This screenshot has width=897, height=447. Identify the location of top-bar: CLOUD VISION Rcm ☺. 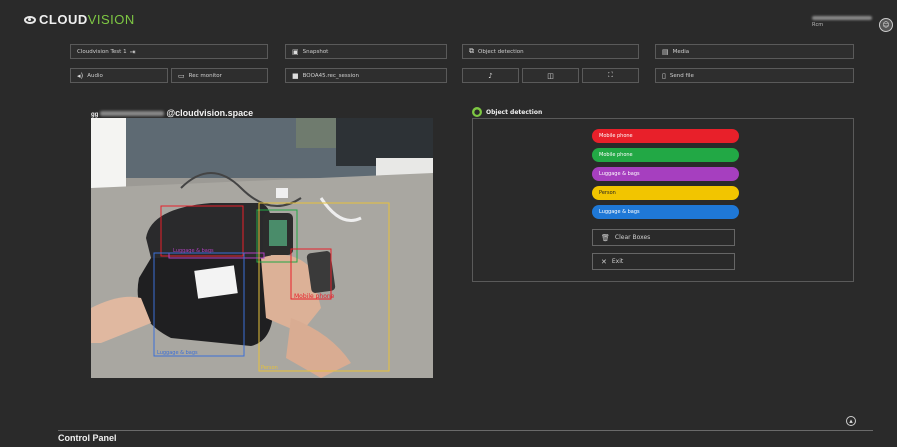
(448, 19).